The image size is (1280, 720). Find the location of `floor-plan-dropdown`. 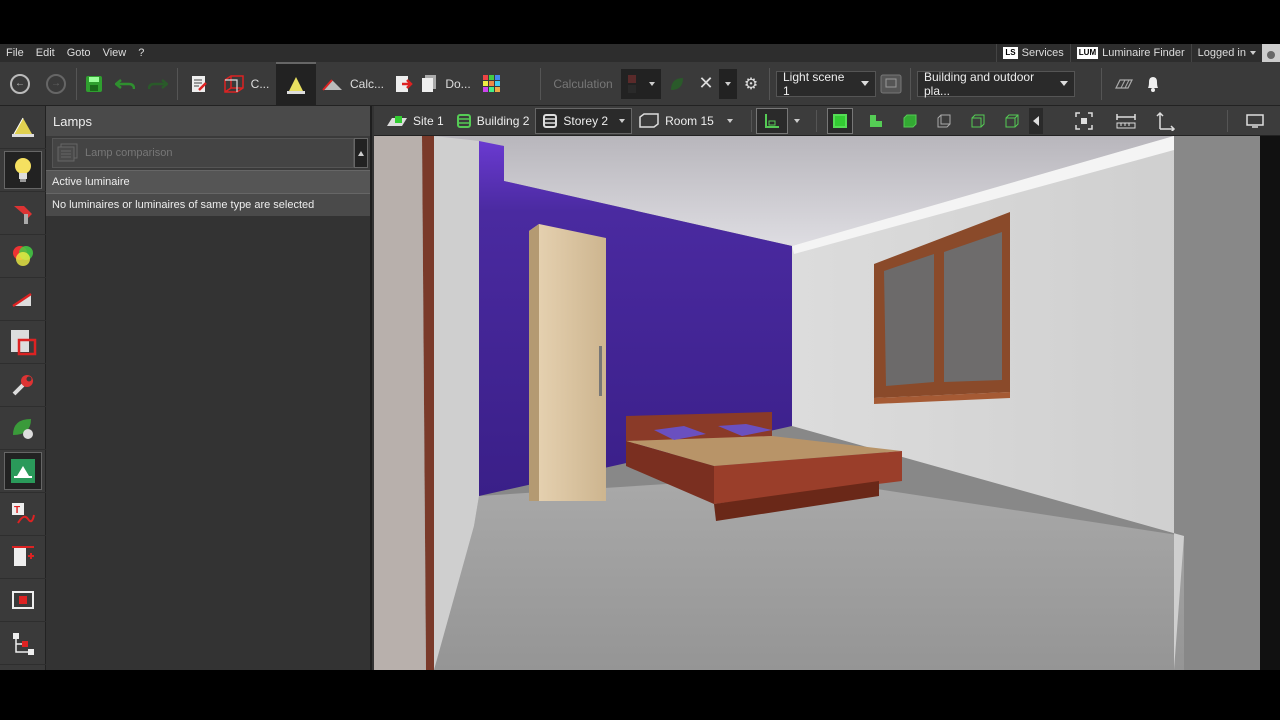

floor-plan-dropdown is located at coordinates (797, 121).